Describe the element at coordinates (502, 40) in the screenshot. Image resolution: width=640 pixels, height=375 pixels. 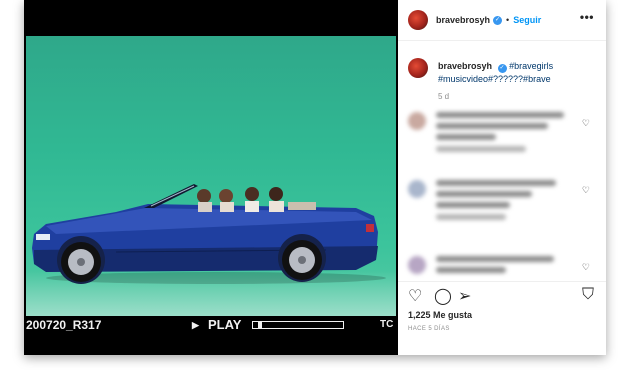
I see `header-divider` at that location.